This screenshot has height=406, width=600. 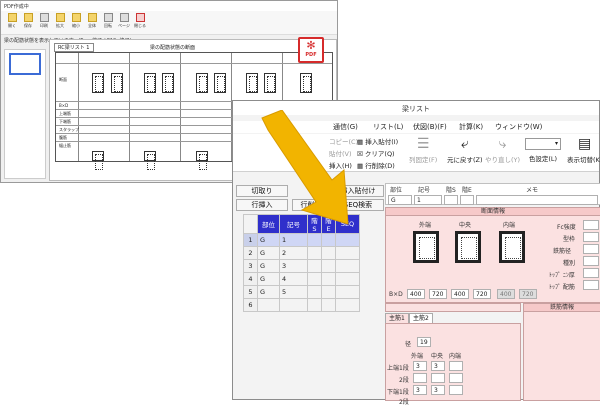 I want to click on menu-item-calc: 計算(K), so click(x=471, y=127).